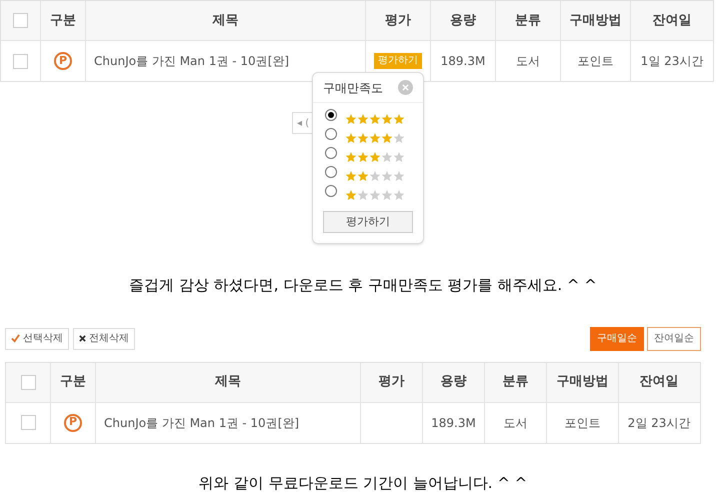 This screenshot has height=498, width=726. I want to click on caption: 즐겁게 감상 하셨다면, 다운로드 후 구매만족도 평가를 해주세요. ^ ^, so click(363, 285).